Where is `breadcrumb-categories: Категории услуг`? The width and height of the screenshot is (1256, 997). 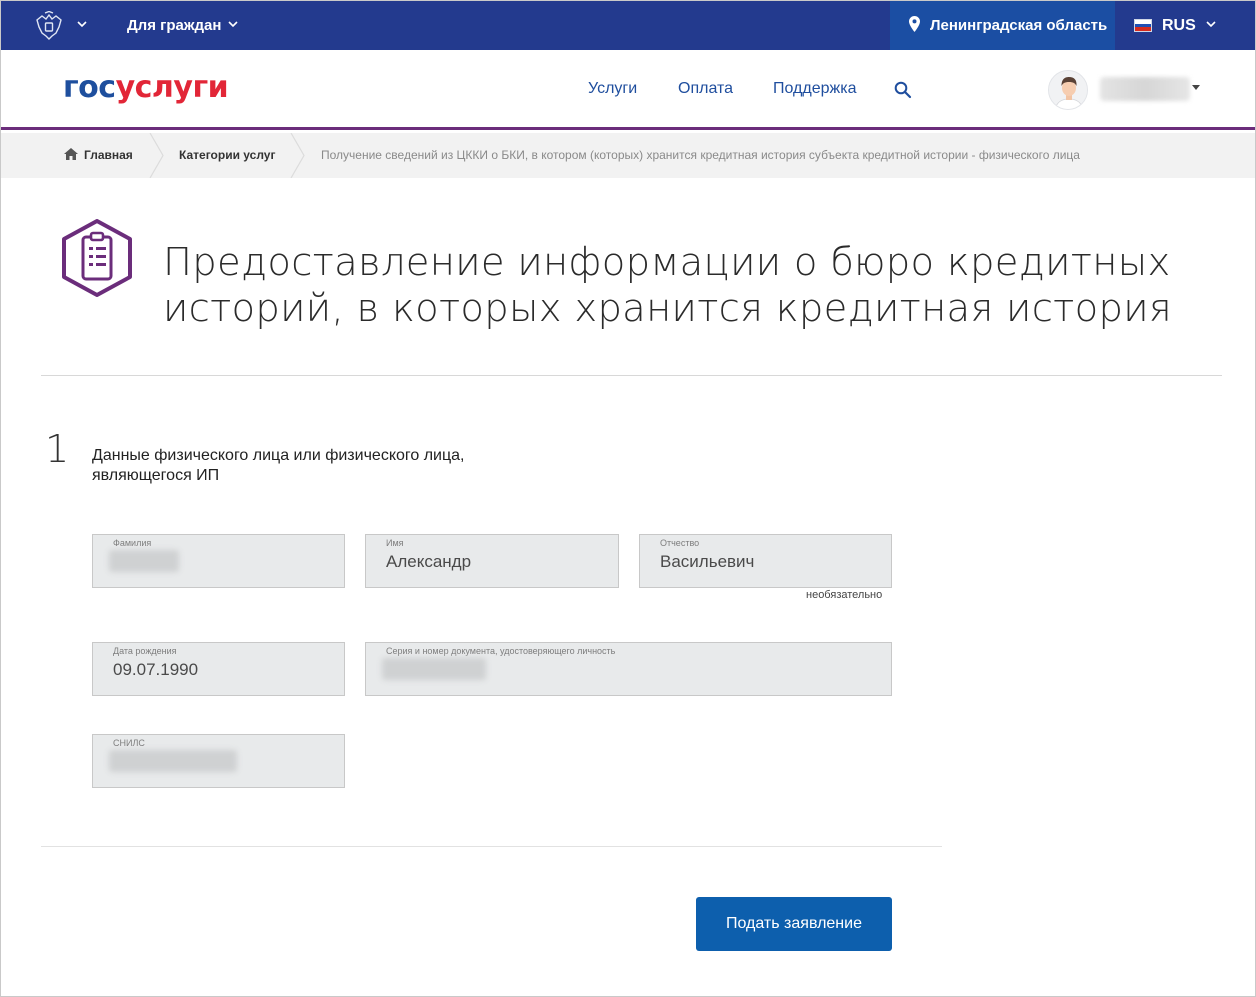 breadcrumb-categories: Категории услуг is located at coordinates (227, 155).